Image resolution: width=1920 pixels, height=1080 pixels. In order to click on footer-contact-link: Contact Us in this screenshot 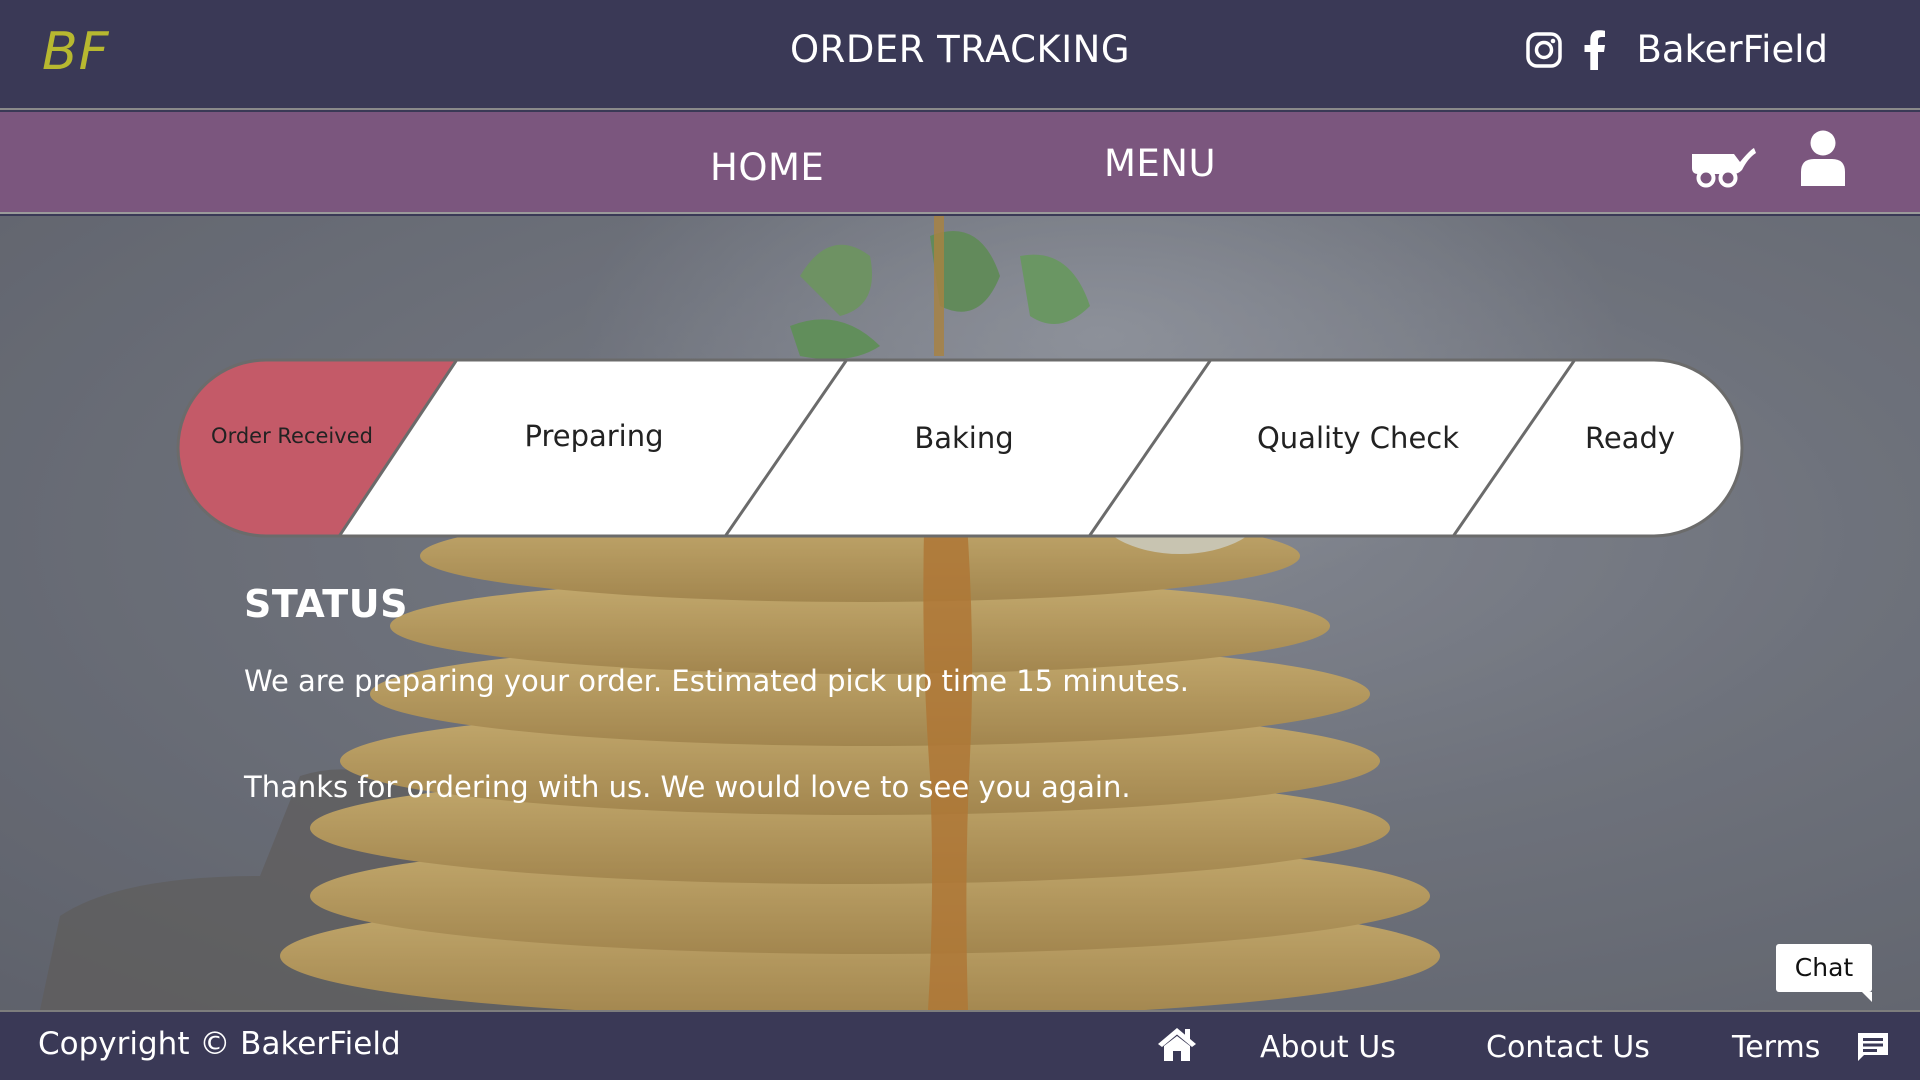, I will do `click(1568, 1047)`.